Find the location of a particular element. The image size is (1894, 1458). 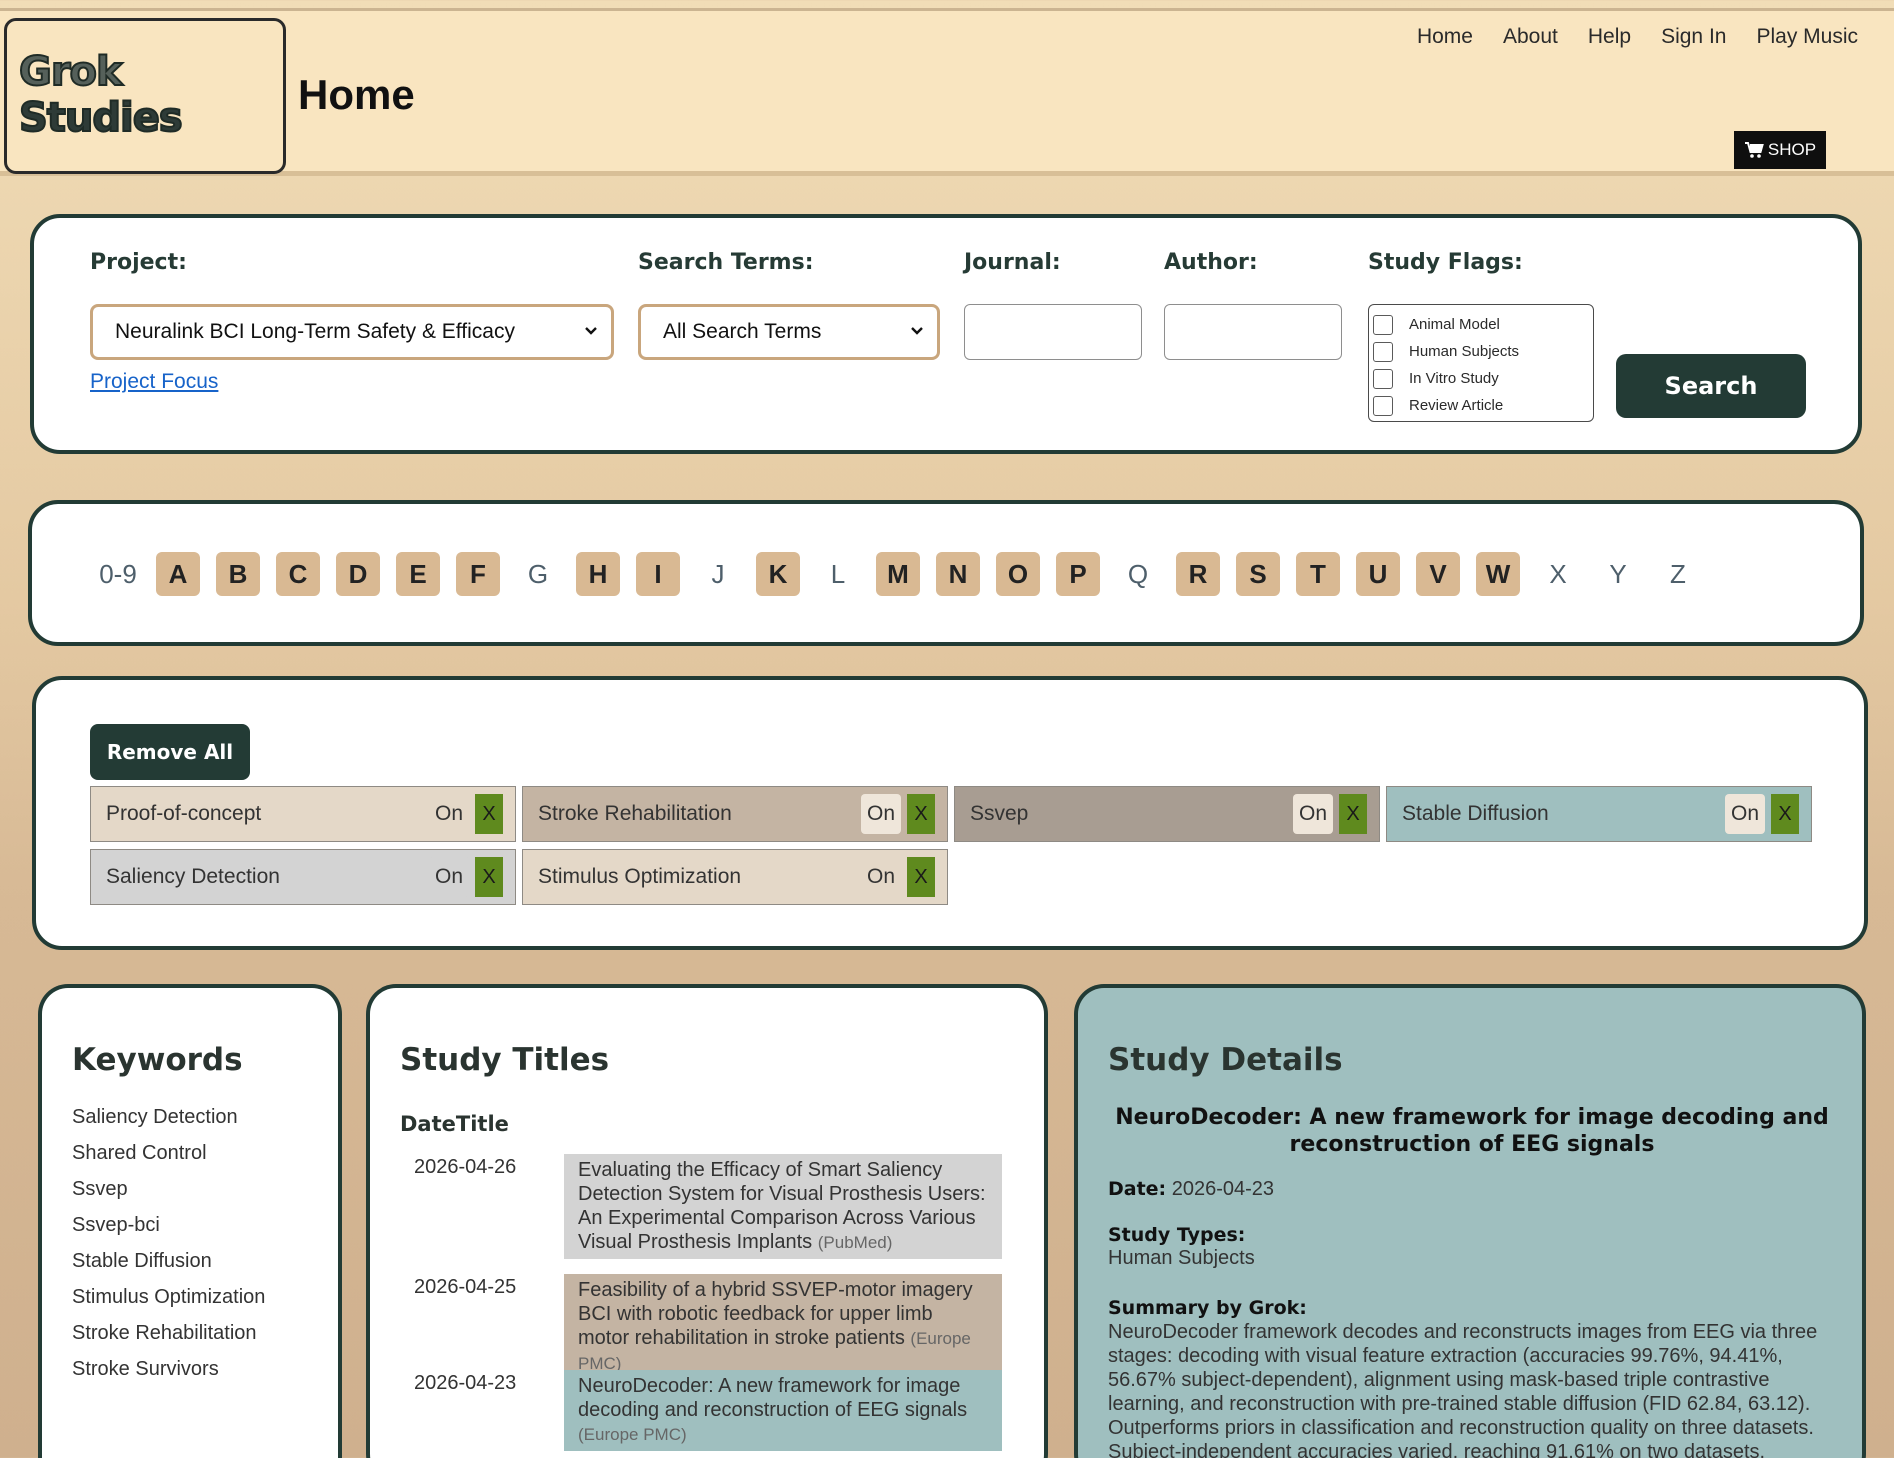

filter-tag: Saliency Detection On X is located at coordinates (303, 877).